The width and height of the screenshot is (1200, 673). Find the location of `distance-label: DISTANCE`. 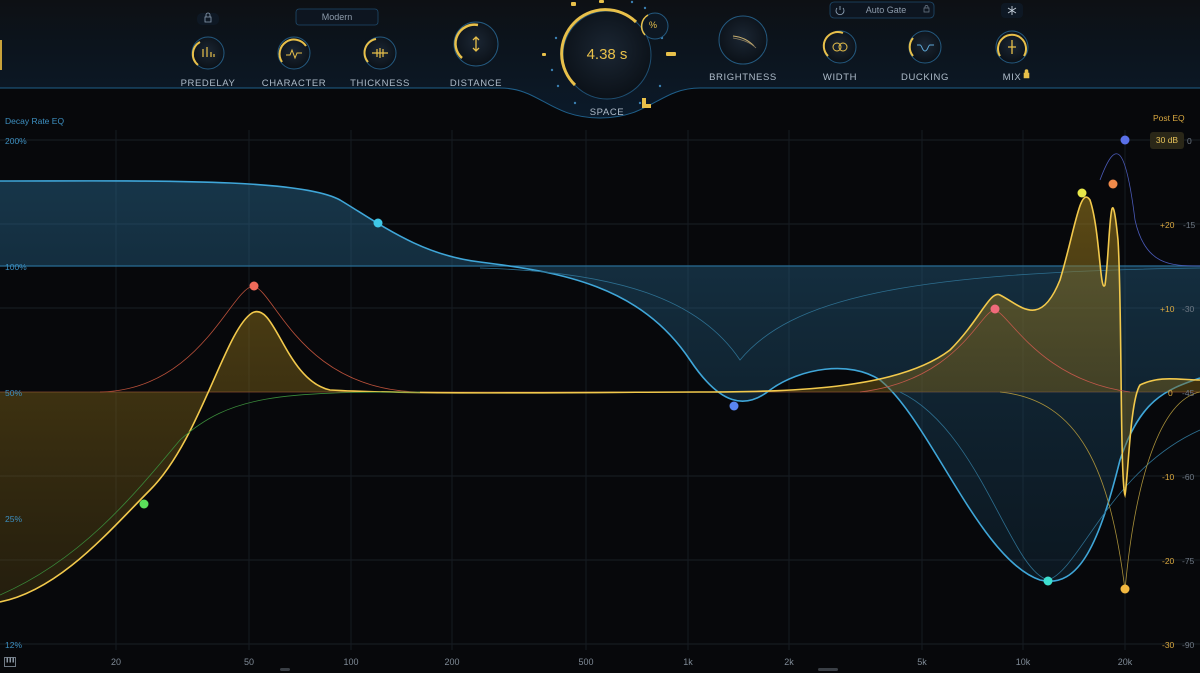

distance-label: DISTANCE is located at coordinates (476, 83).